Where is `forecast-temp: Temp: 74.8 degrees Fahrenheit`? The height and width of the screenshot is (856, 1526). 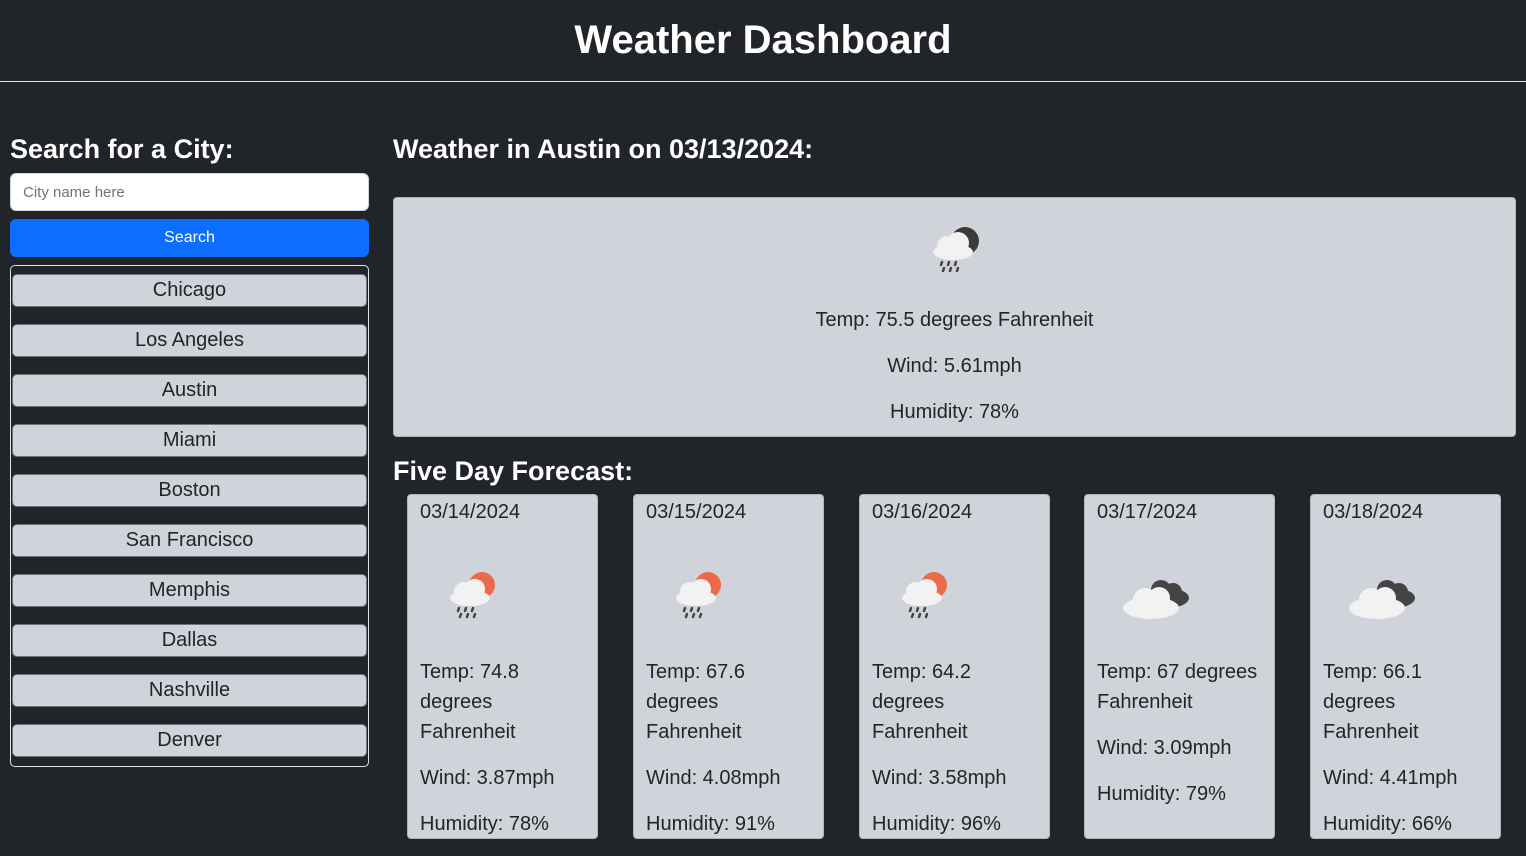
forecast-temp: Temp: 74.8 degrees Fahrenheit is located at coordinates (469, 702).